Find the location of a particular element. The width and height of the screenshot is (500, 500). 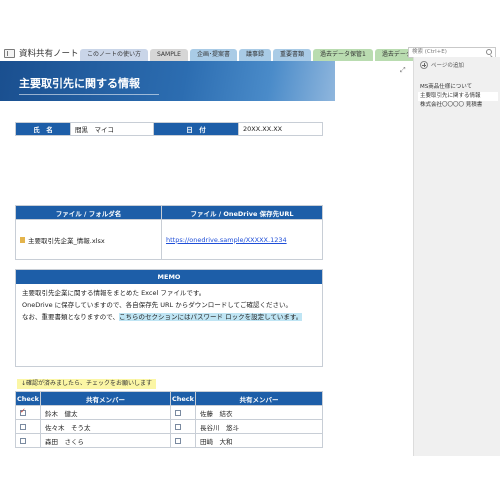

page-item-key-clients: 主要取引先に関する情報 is located at coordinates (458, 96).